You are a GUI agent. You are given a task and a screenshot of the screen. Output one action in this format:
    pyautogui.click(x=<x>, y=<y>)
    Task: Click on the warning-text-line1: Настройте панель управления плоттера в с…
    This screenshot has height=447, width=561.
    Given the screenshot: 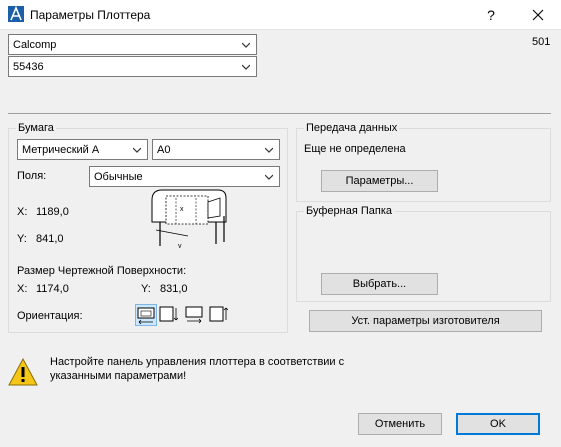 What is the action you would take?
    pyautogui.click(x=197, y=362)
    